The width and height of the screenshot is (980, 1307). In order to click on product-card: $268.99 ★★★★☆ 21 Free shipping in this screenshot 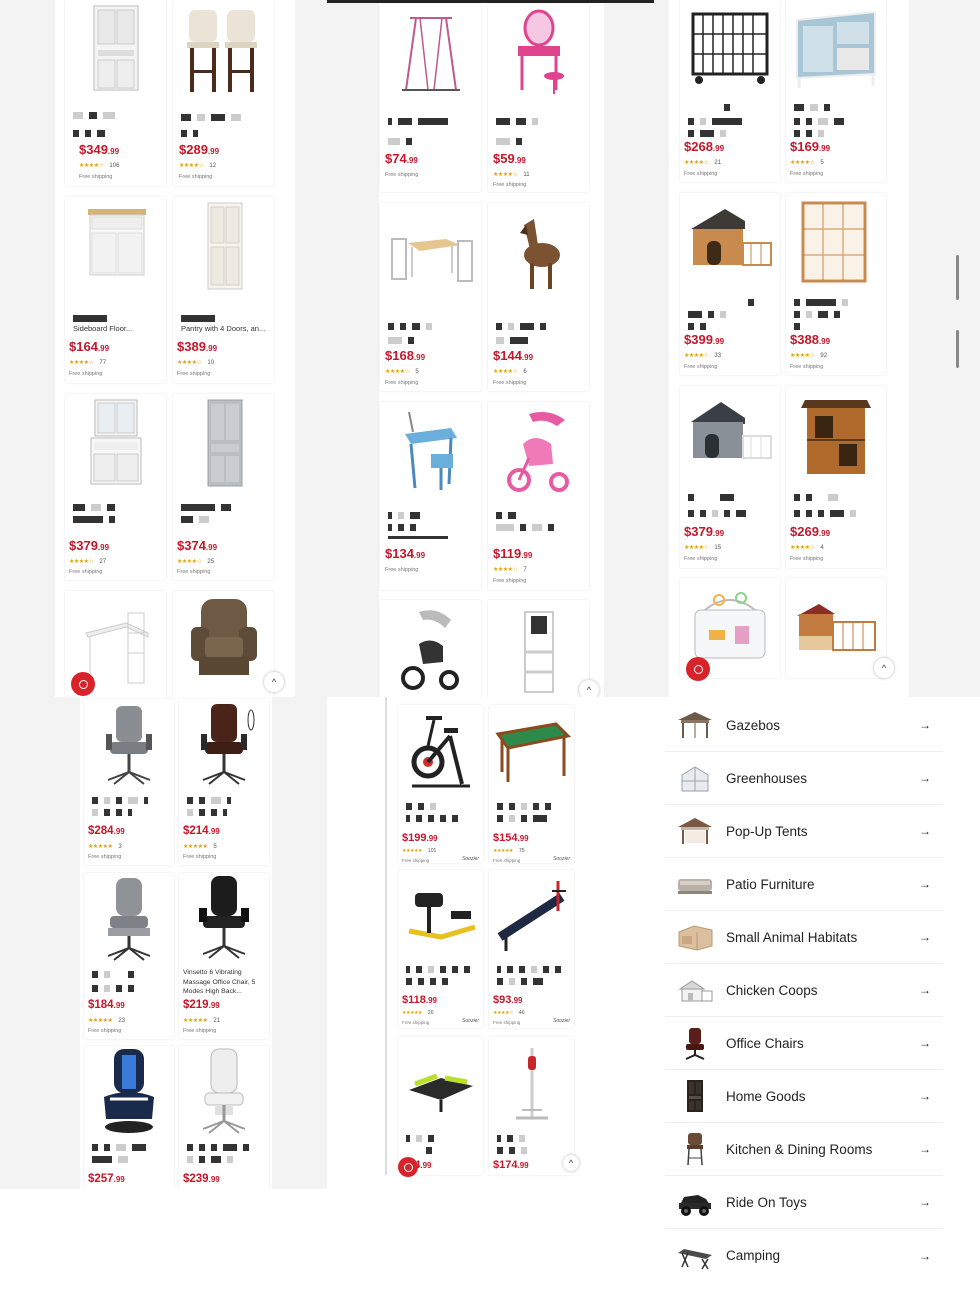, I will do `click(730, 91)`.